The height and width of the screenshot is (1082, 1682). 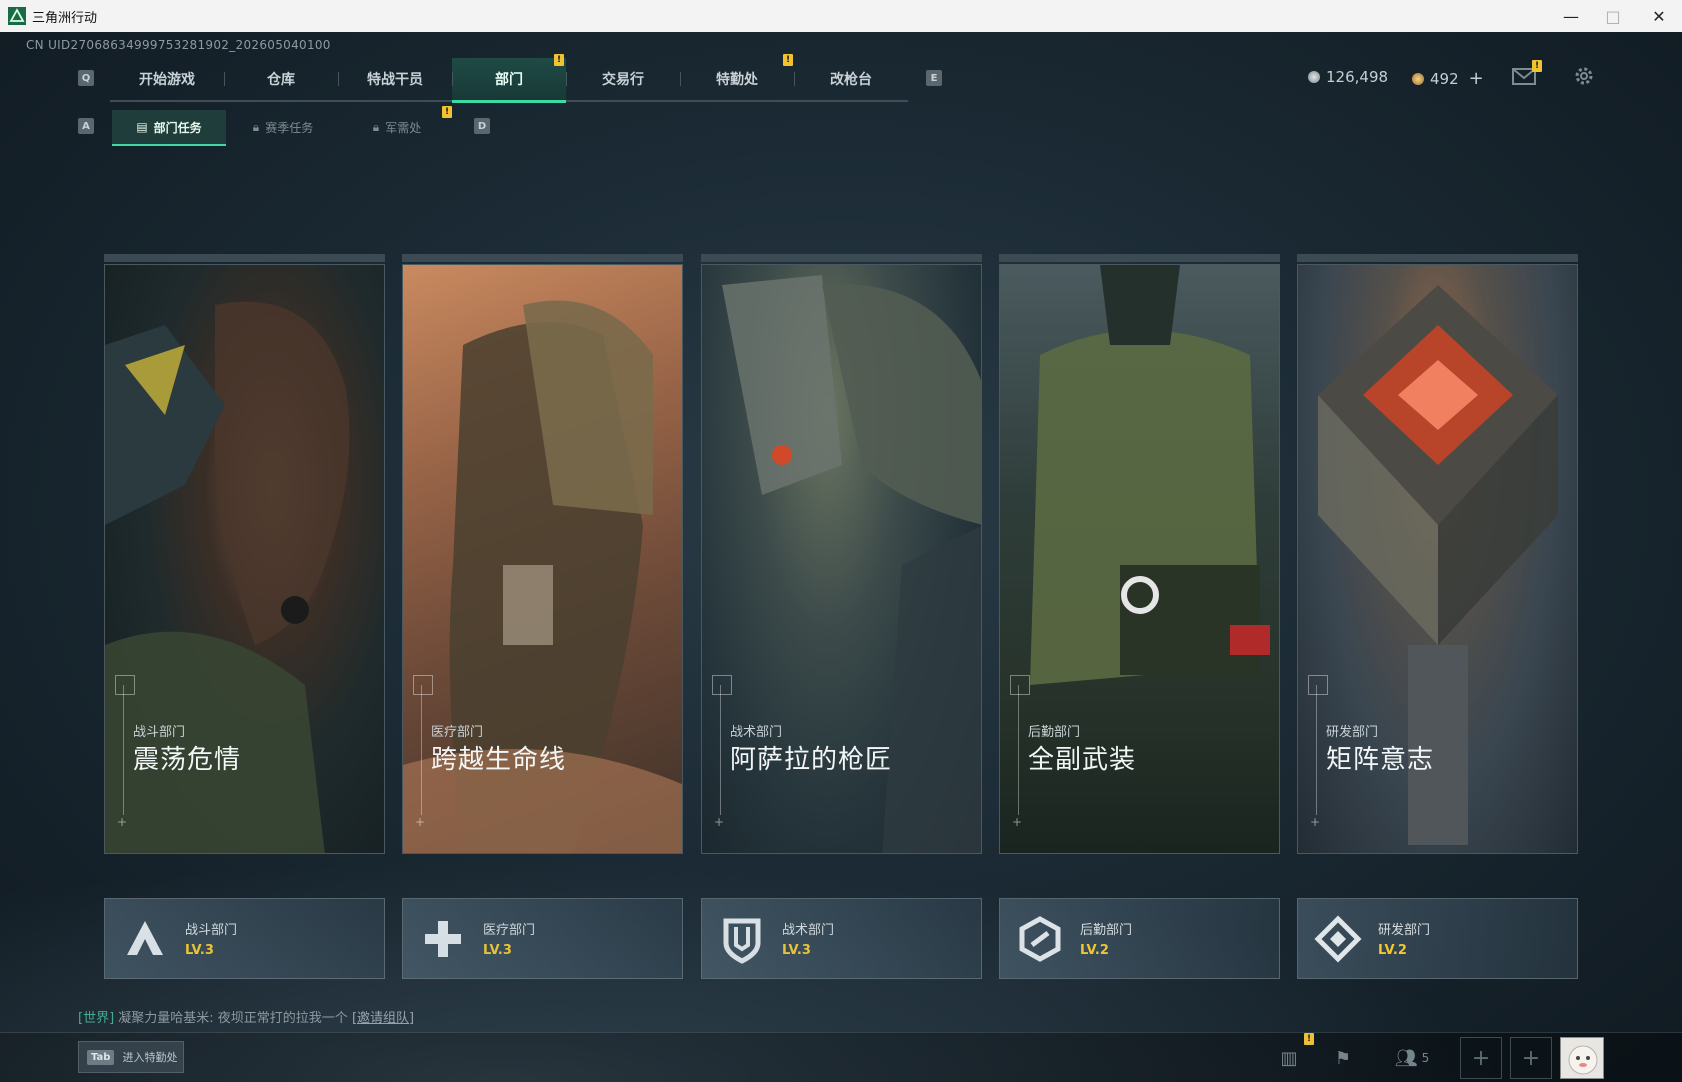 What do you see at coordinates (289, 127) in the screenshot?
I see `subtab-label: 赛季任务` at bounding box center [289, 127].